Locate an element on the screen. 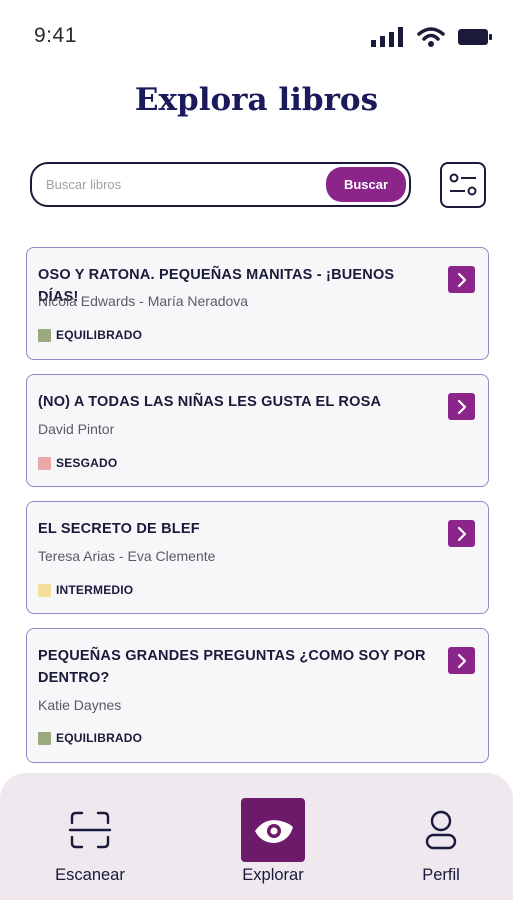  bias-tag: SESGADO is located at coordinates (77, 463).